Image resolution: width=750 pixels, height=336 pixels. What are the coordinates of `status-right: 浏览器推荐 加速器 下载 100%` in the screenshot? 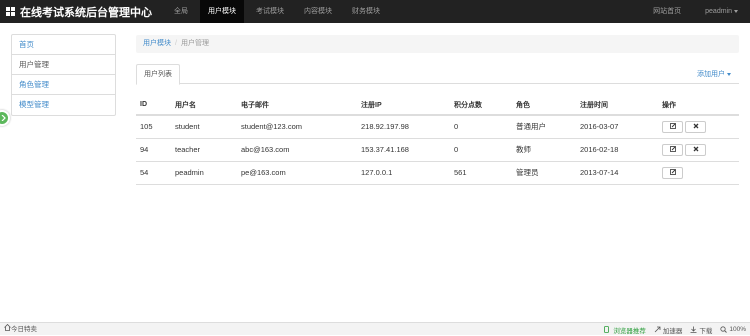 It's located at (671, 329).